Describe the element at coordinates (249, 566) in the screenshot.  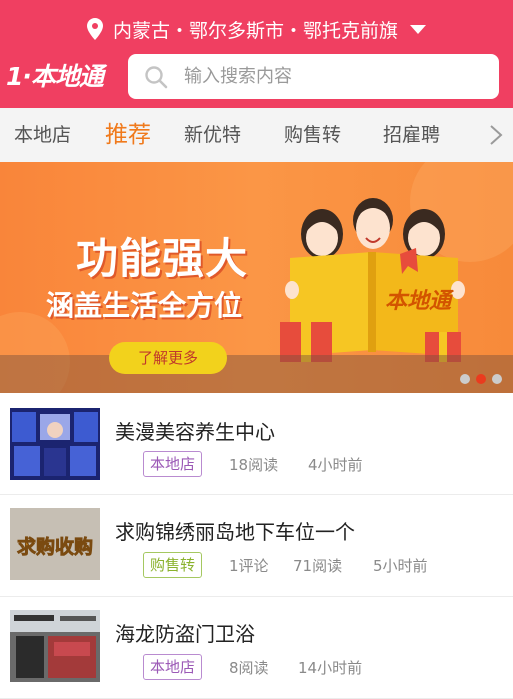
I see `comment-count: 1评论` at that location.